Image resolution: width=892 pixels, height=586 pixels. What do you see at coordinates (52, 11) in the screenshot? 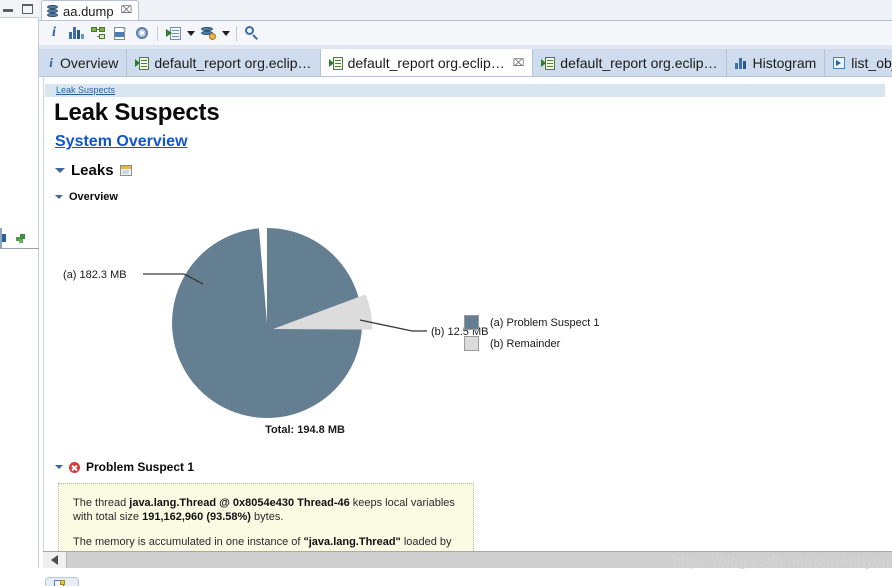
I see `heap-dump-icon` at bounding box center [52, 11].